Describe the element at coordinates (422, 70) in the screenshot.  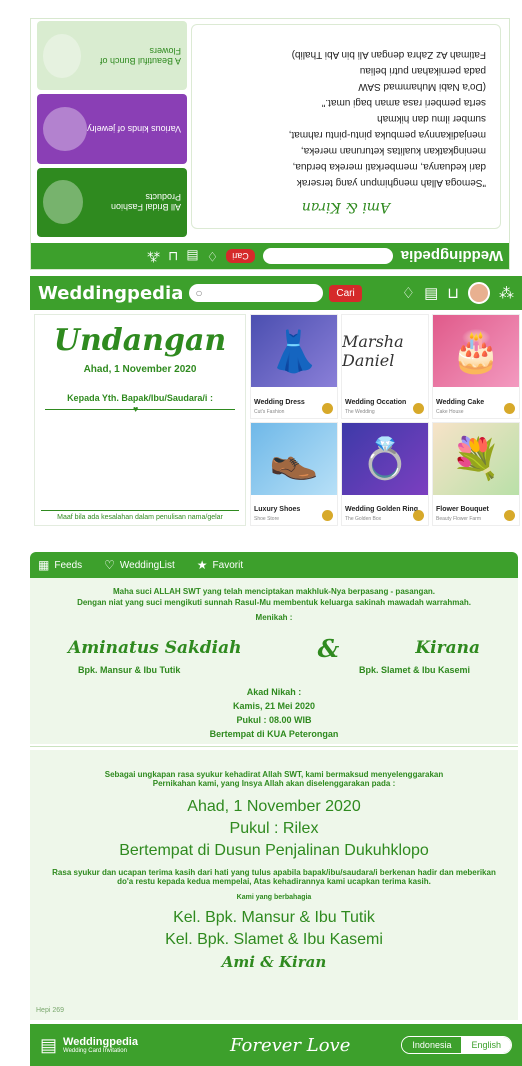
I see `letter-line: pada pernikahan putri beliau` at that location.